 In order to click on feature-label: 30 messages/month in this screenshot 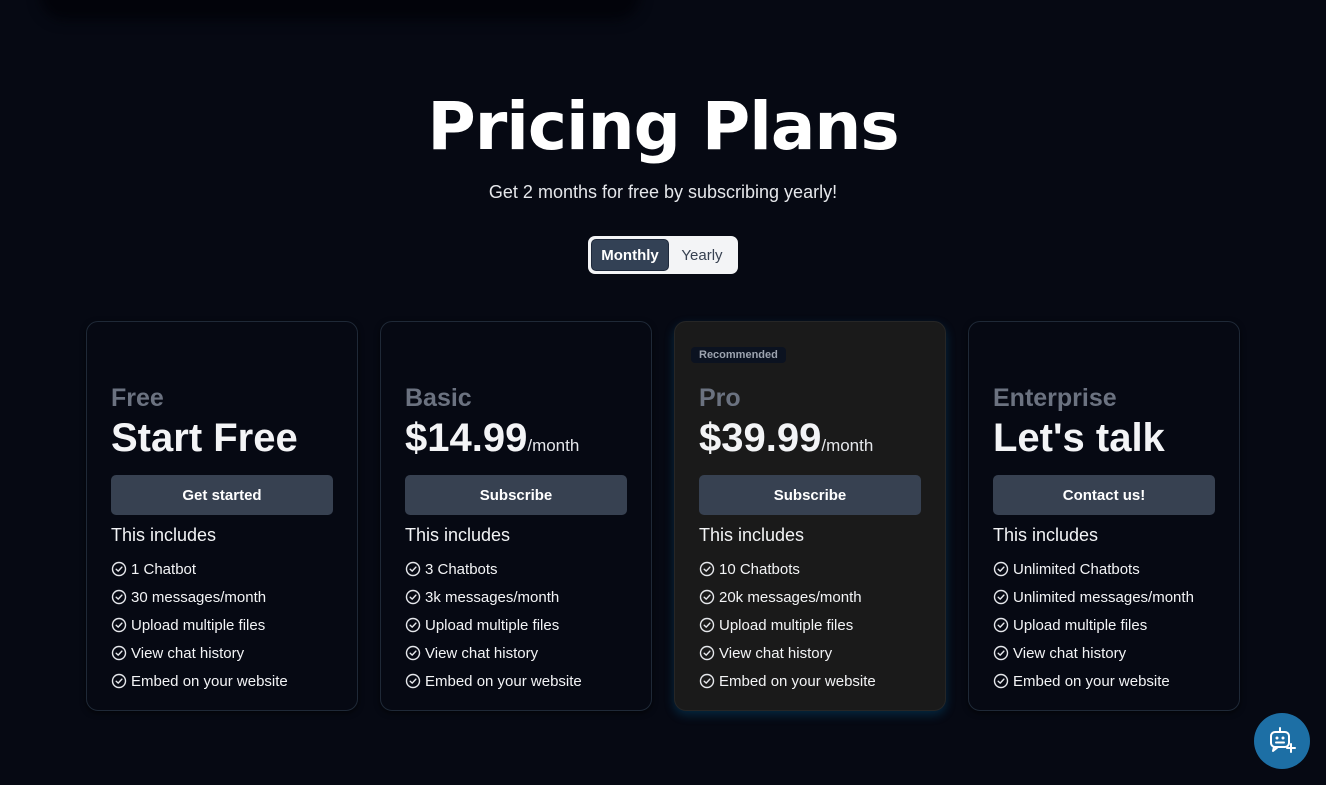, I will do `click(199, 597)`.